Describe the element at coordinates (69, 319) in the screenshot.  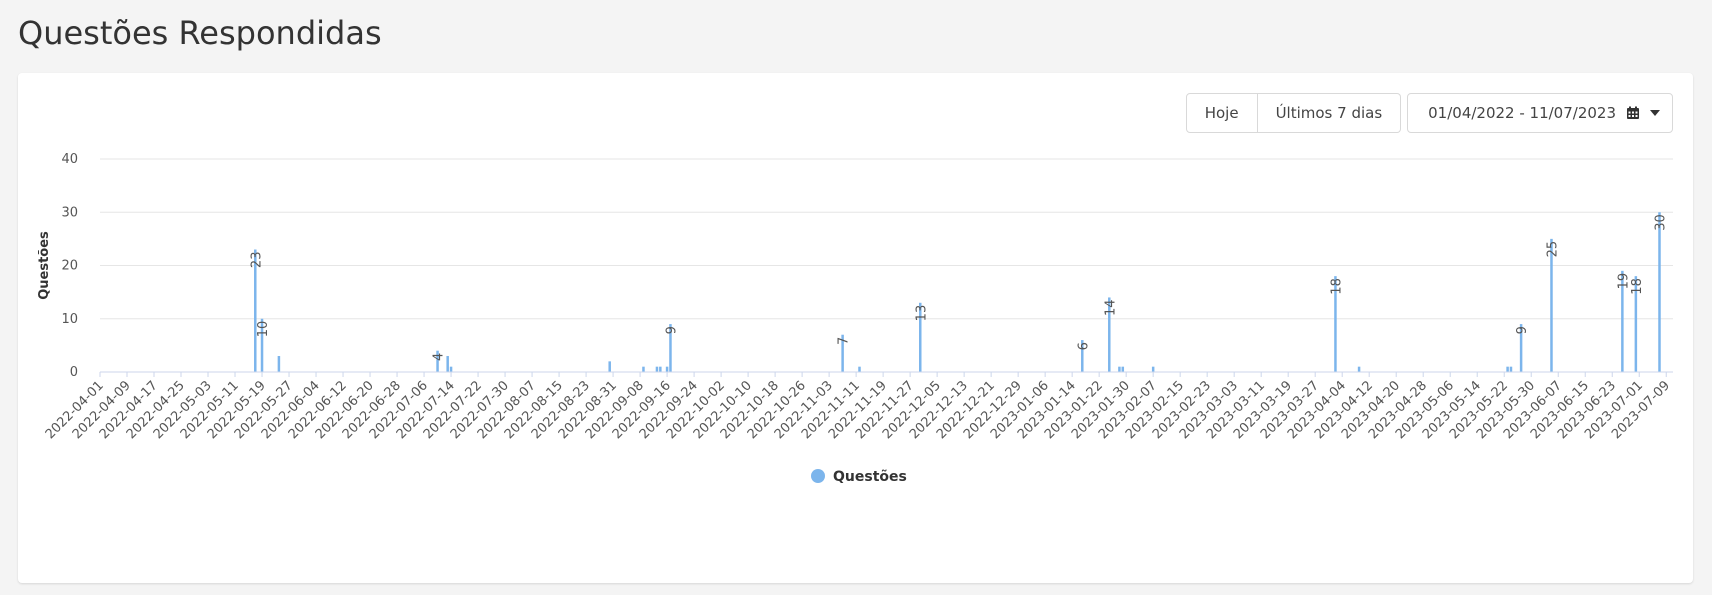
I see `y-tick-label: 10` at that location.